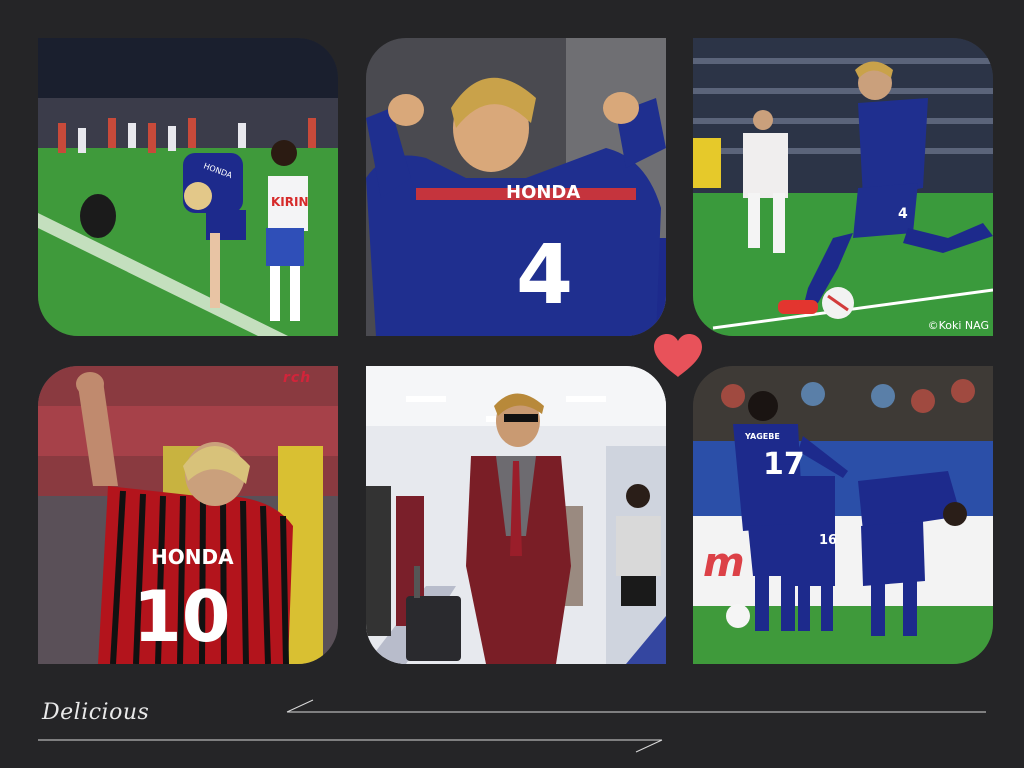 Image resolution: width=1024 pixels, height=768 pixels. What do you see at coordinates (96, 712) in the screenshot?
I see `caption-title: Delicious` at bounding box center [96, 712].